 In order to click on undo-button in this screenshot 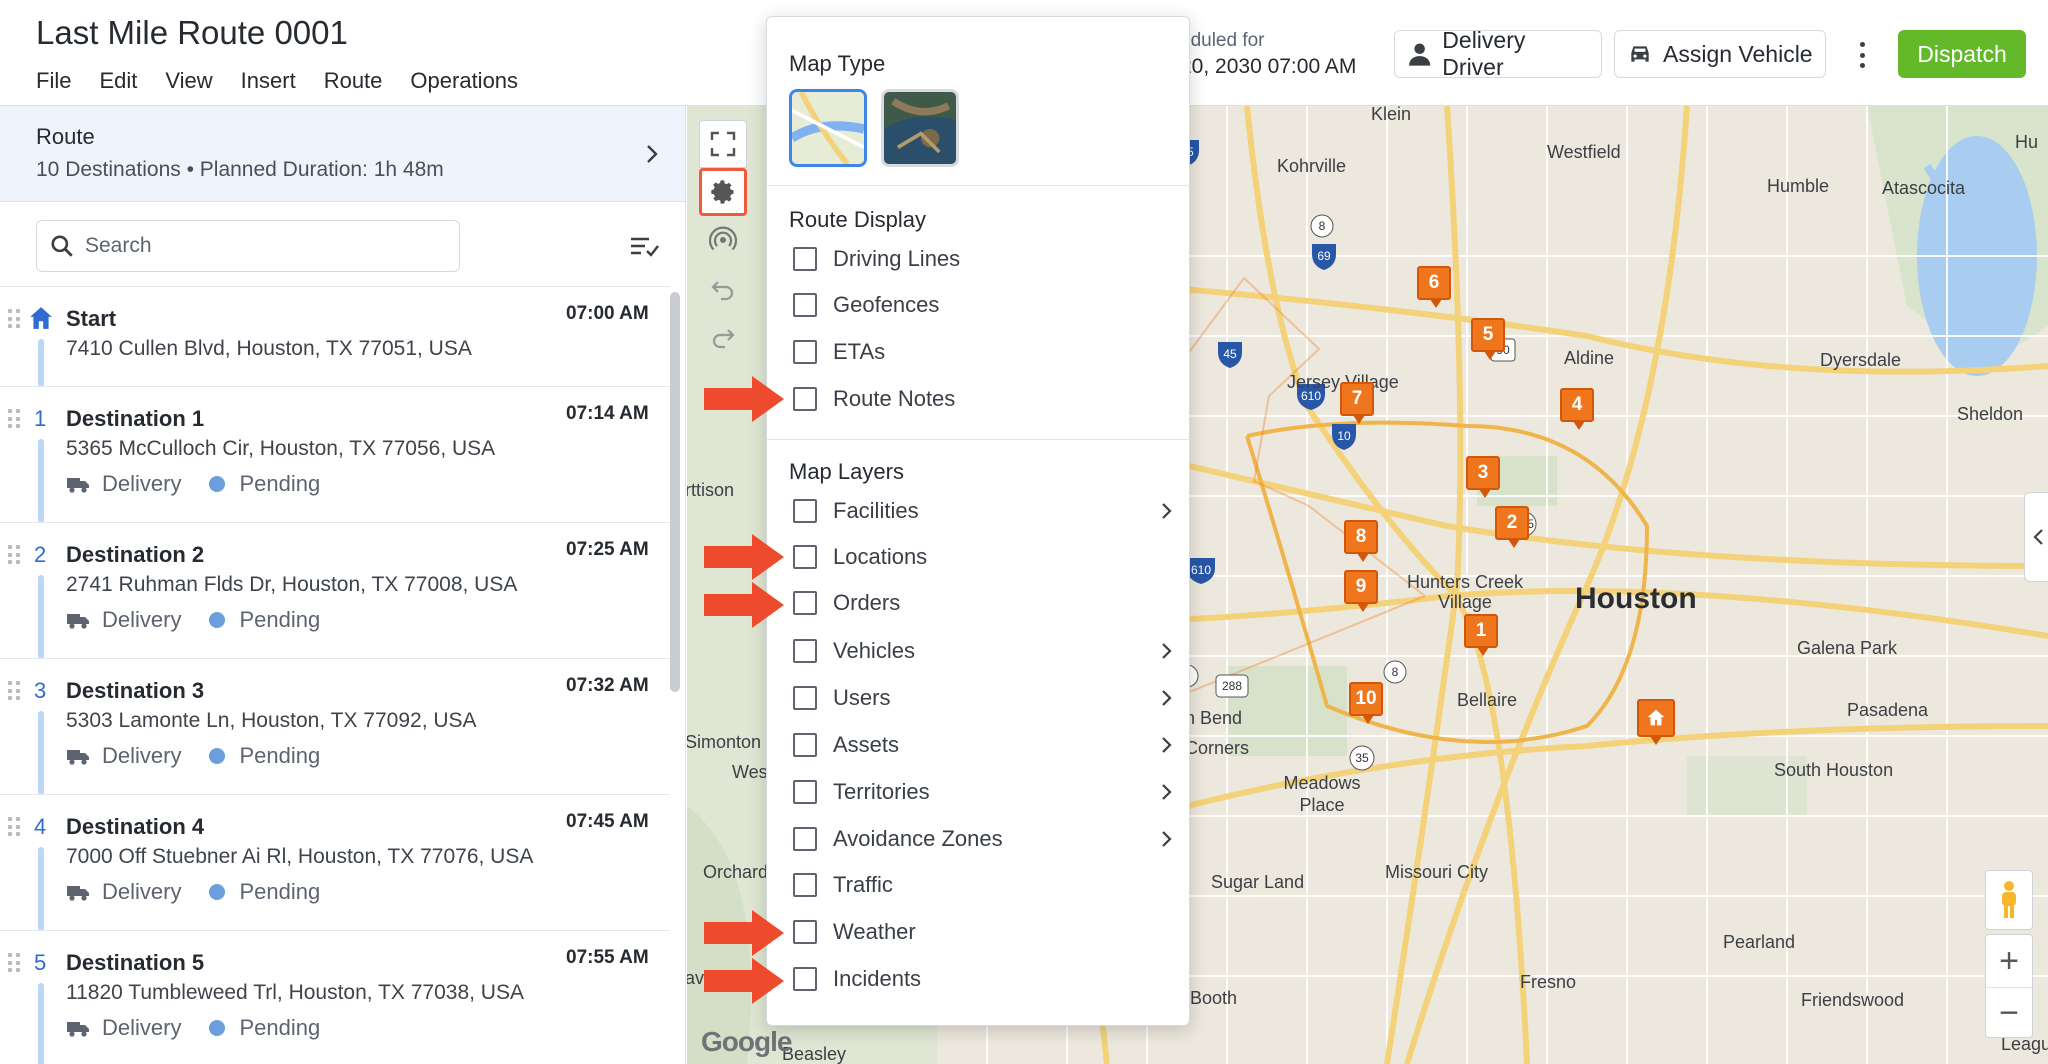, I will do `click(723, 288)`.